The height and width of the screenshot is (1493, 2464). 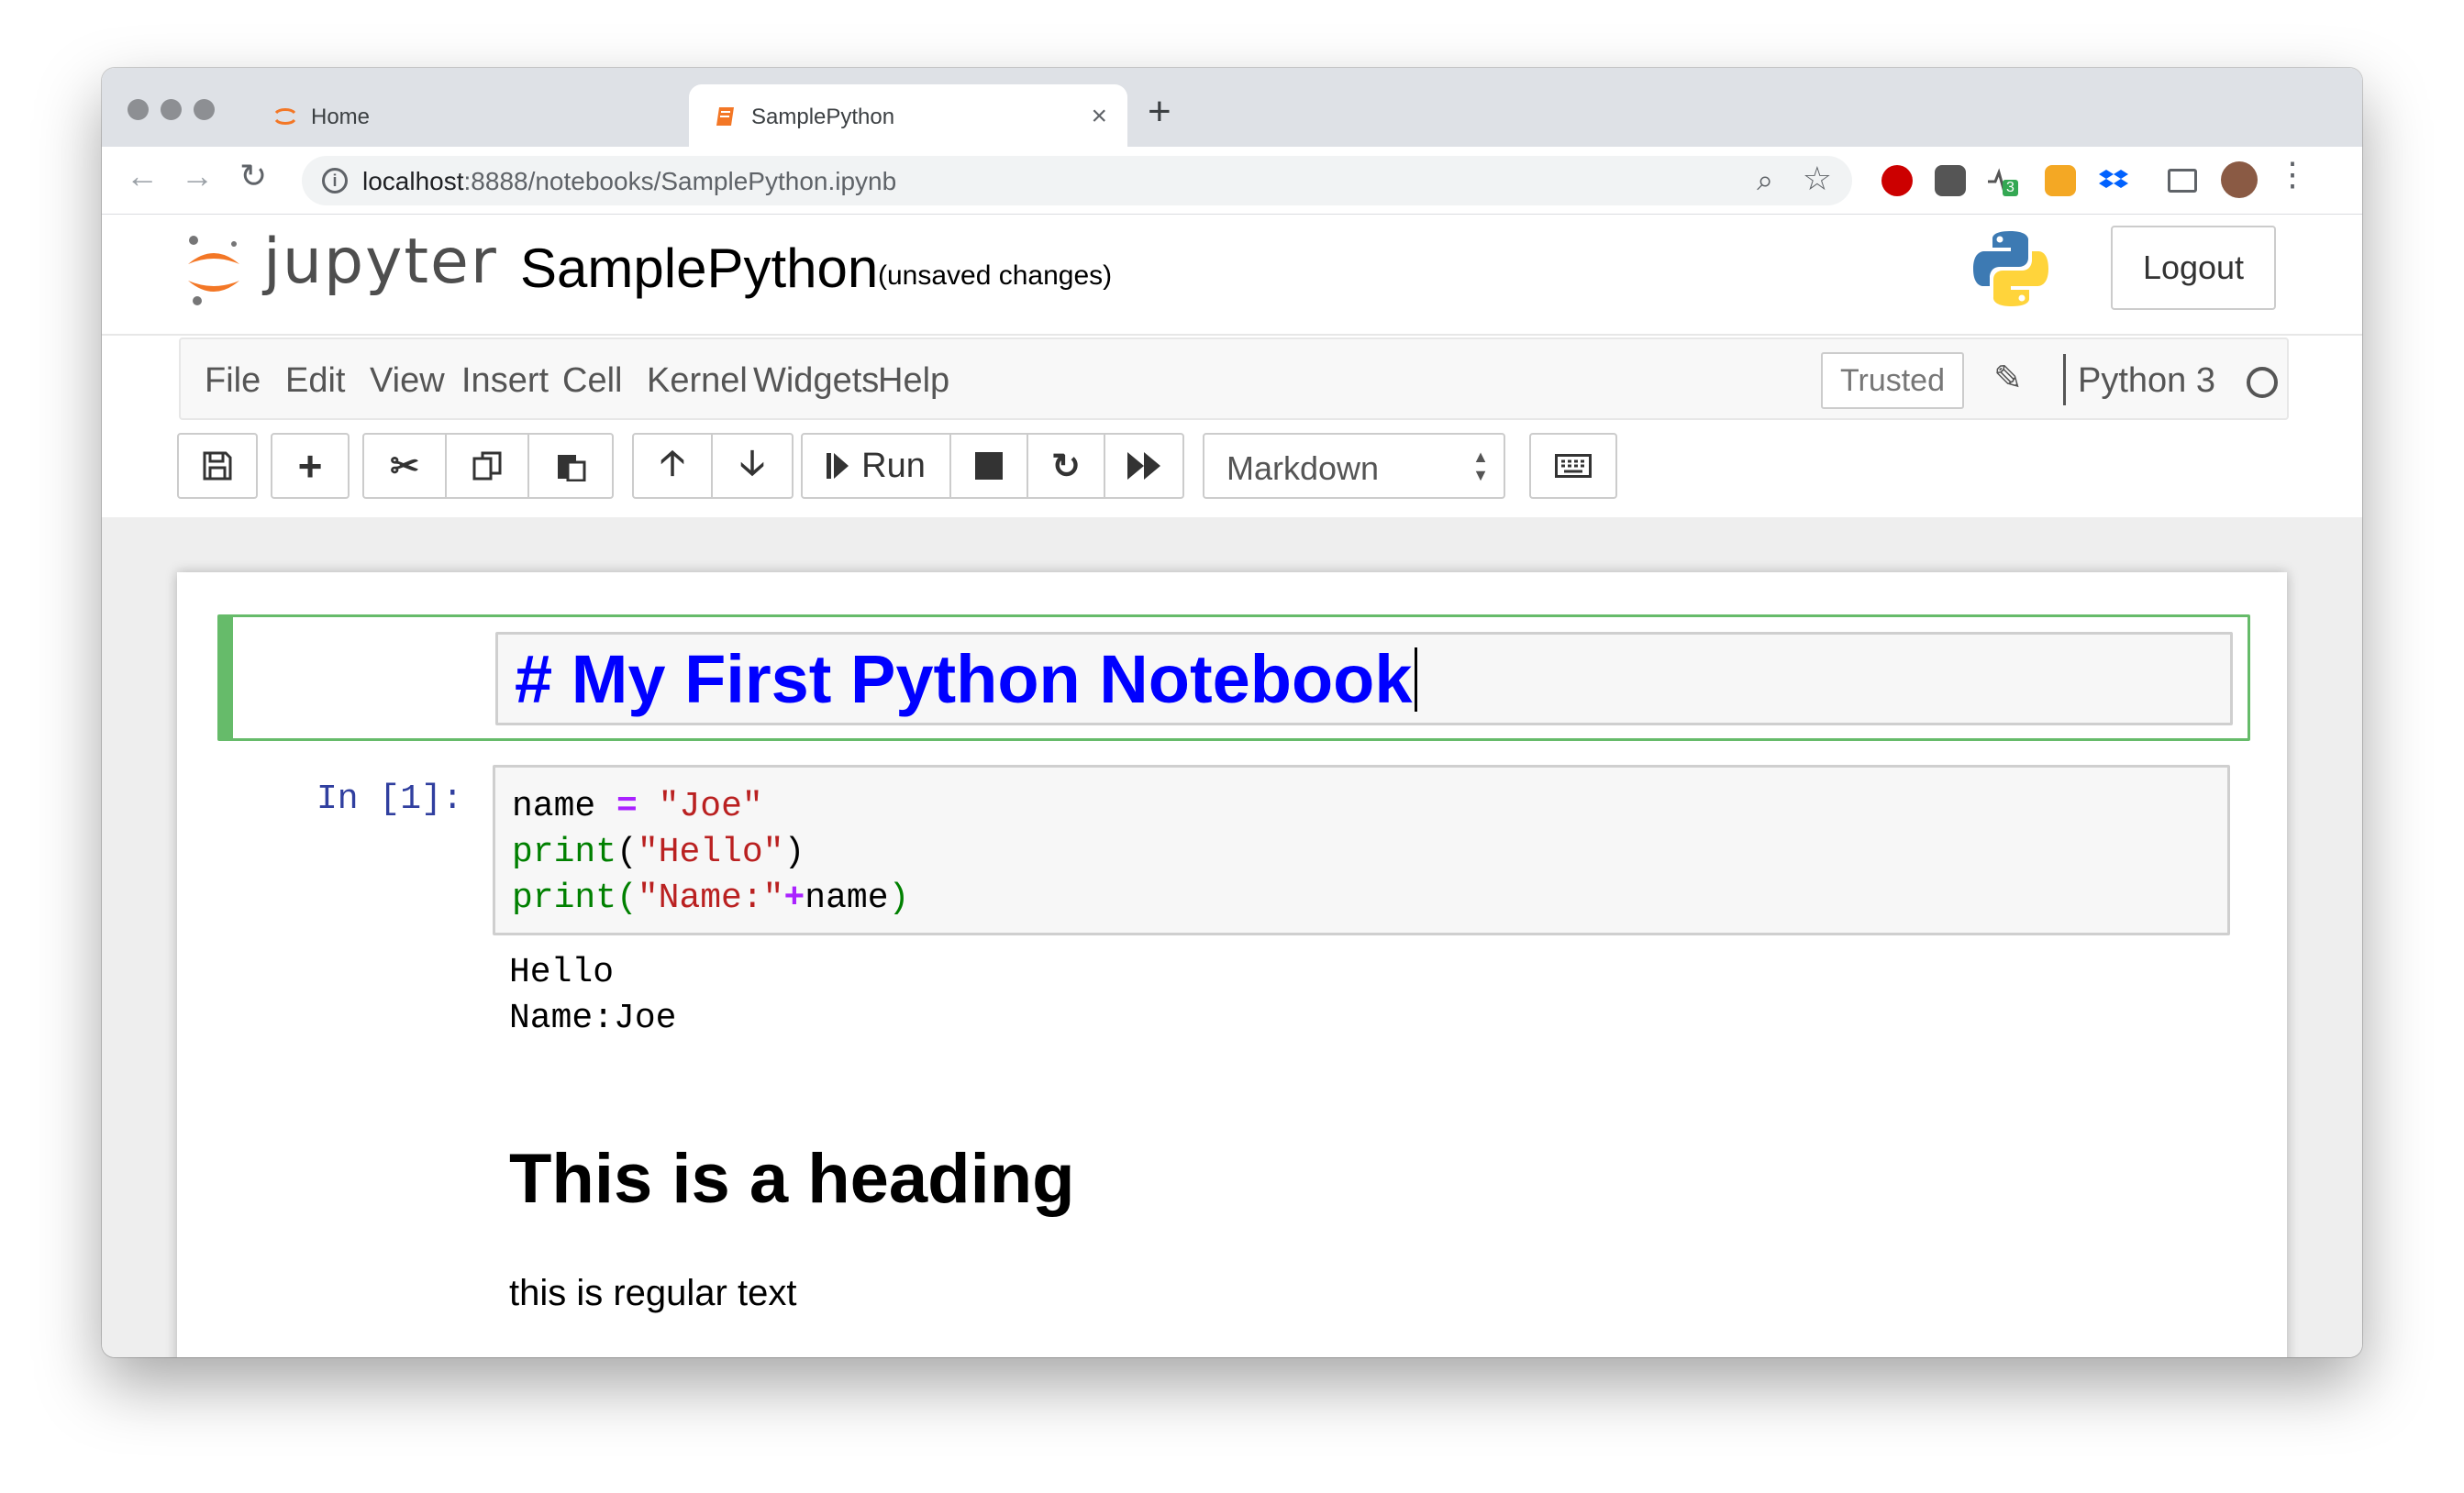 I want to click on minimize-window-button, so click(x=171, y=109).